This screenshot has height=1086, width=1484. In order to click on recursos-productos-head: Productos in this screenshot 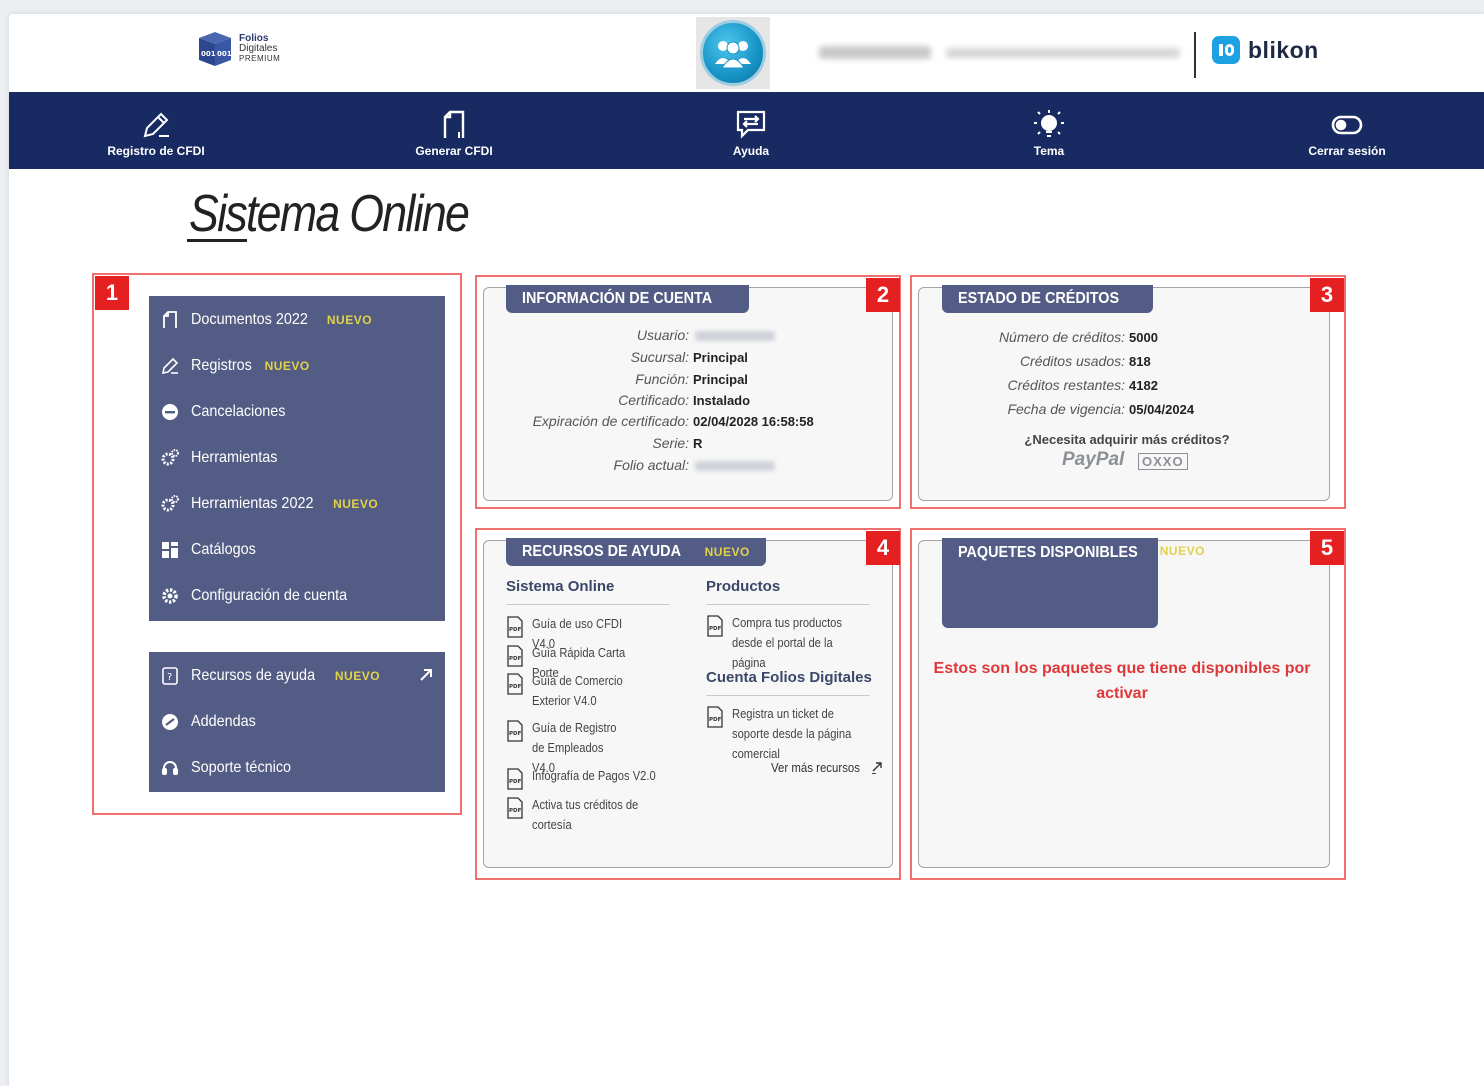, I will do `click(743, 586)`.